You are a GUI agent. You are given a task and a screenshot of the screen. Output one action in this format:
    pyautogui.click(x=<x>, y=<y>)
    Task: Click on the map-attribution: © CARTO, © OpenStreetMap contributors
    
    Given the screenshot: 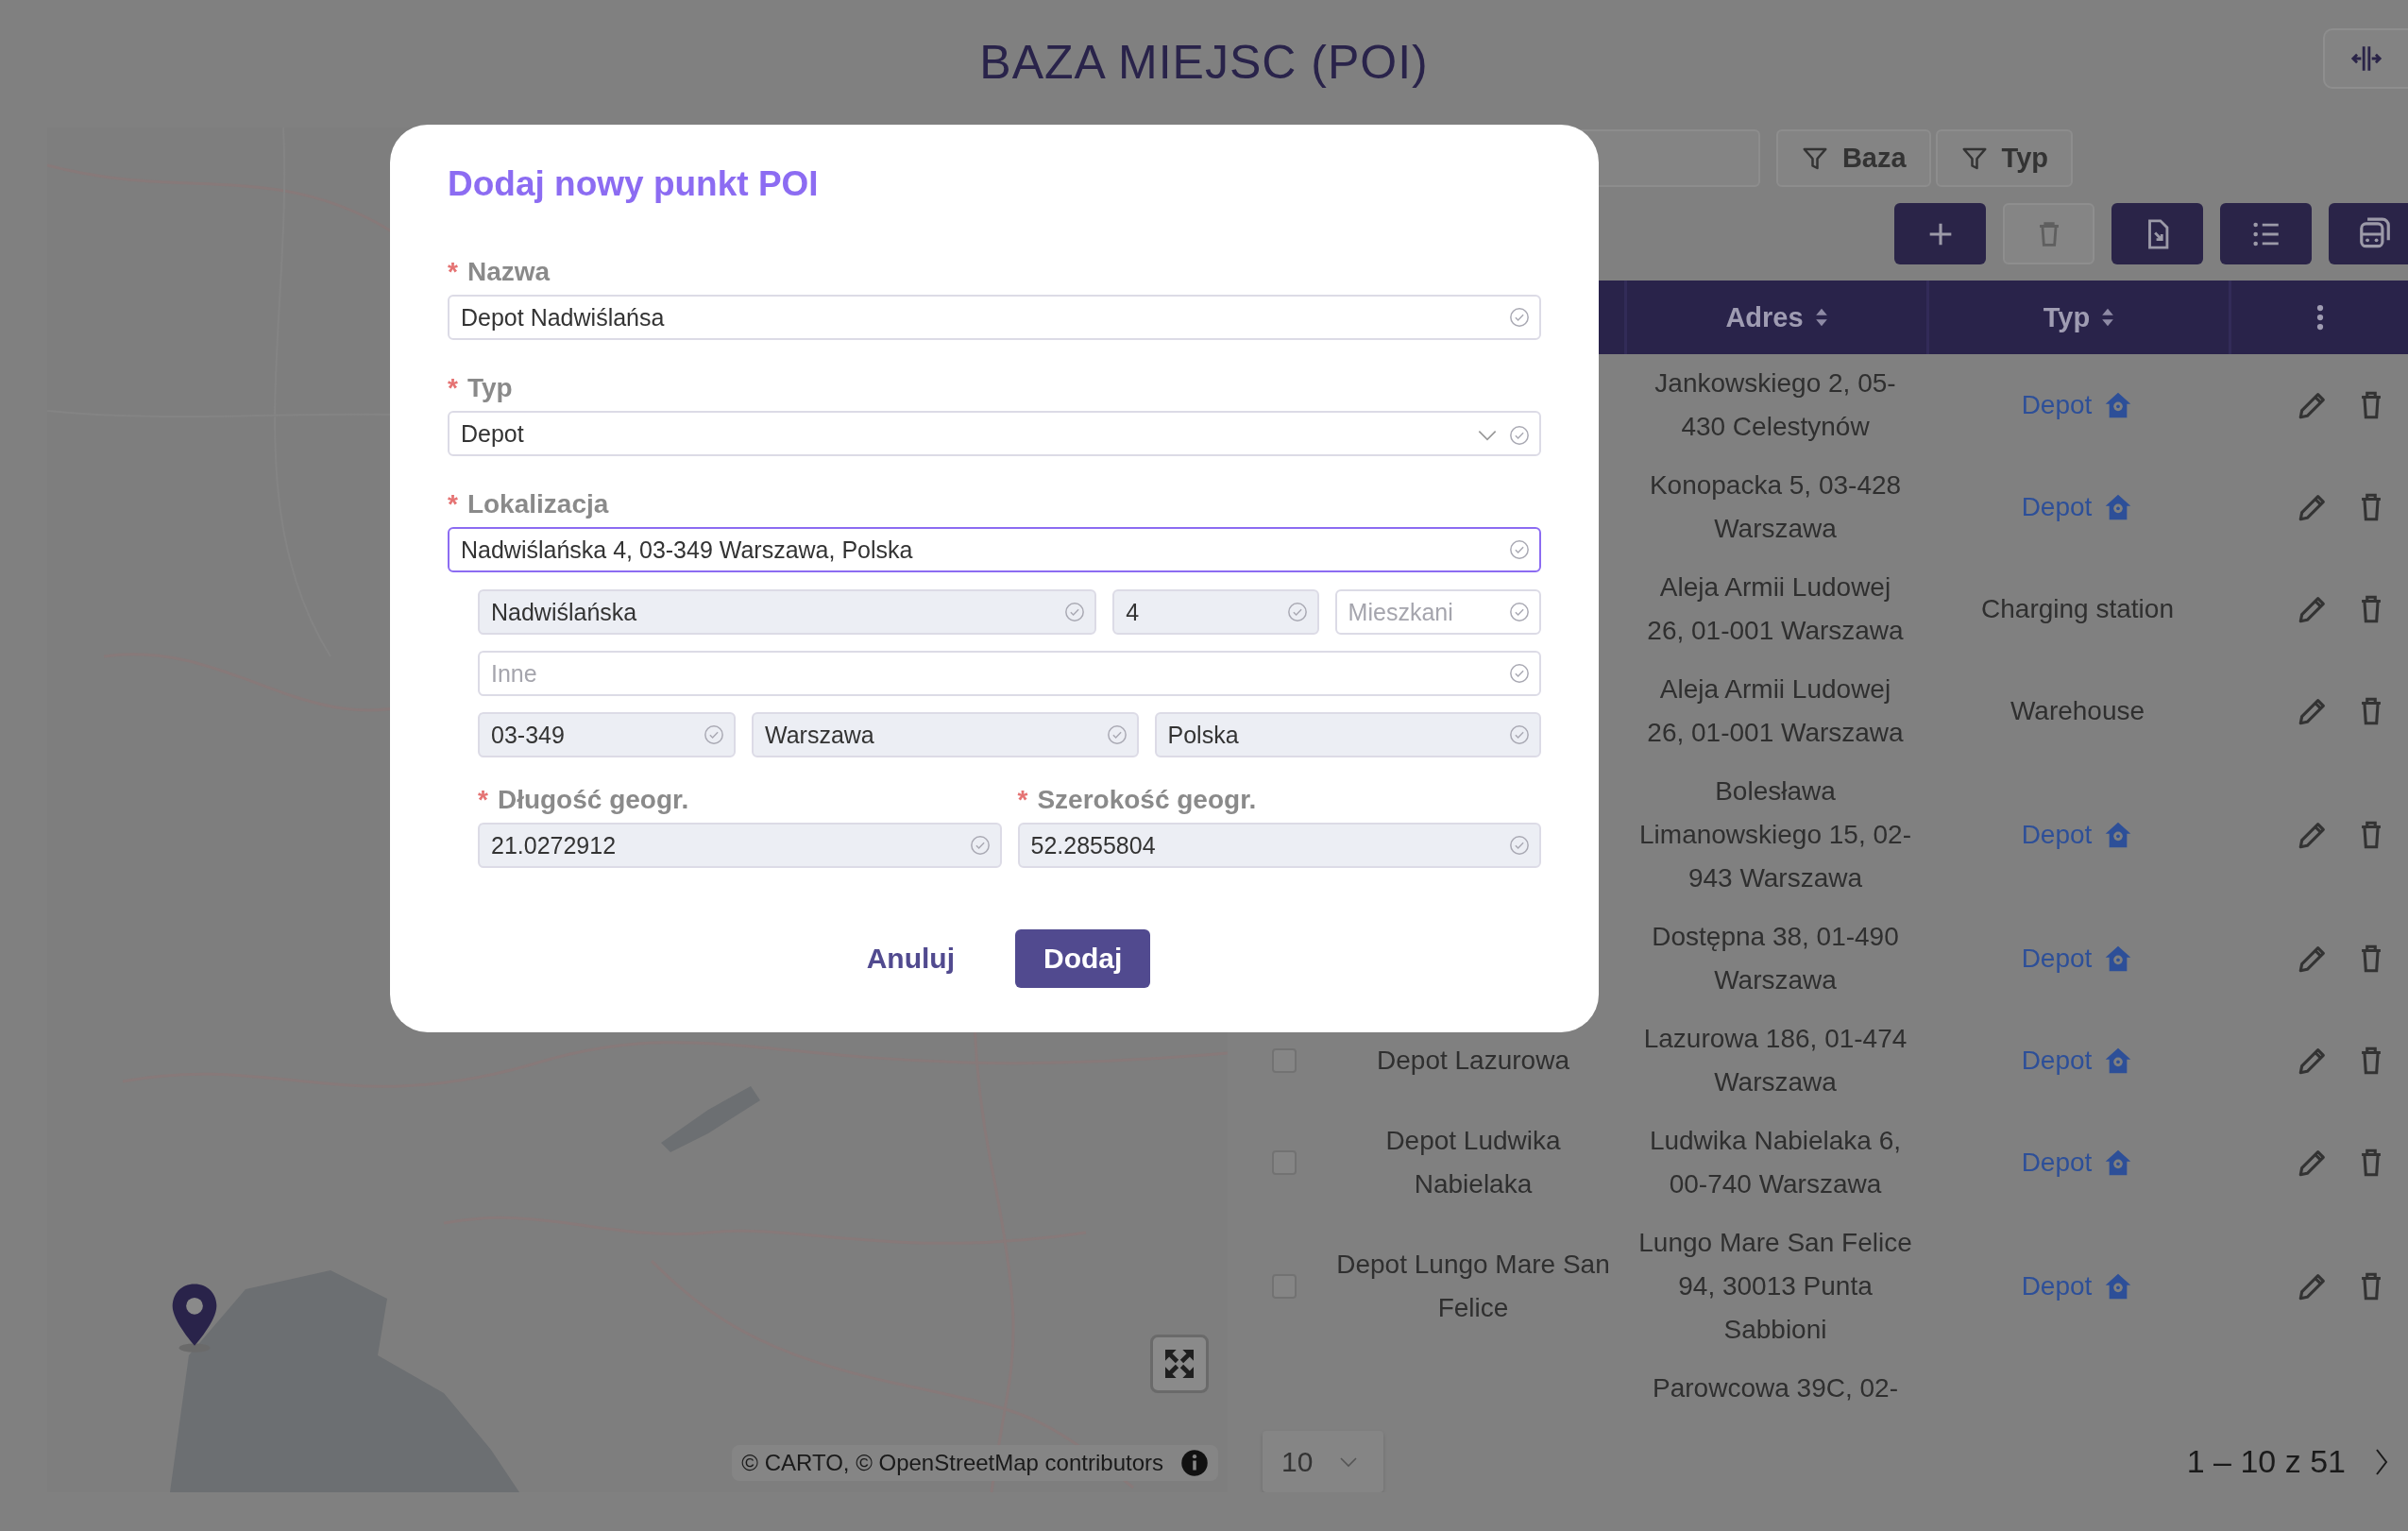 What is the action you would take?
    pyautogui.click(x=952, y=1463)
    